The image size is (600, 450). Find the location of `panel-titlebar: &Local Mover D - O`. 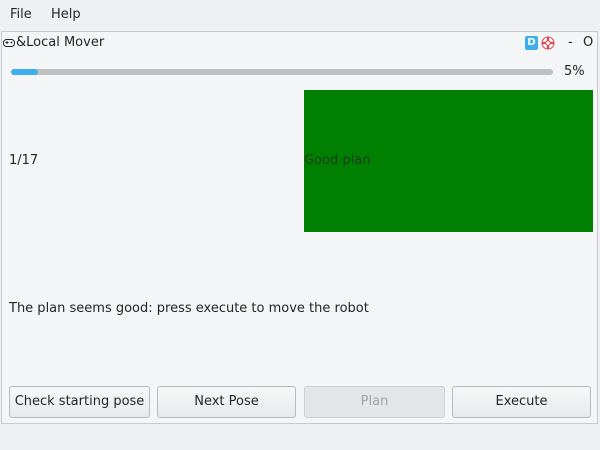

panel-titlebar: &Local Mover D - O is located at coordinates (299, 44).